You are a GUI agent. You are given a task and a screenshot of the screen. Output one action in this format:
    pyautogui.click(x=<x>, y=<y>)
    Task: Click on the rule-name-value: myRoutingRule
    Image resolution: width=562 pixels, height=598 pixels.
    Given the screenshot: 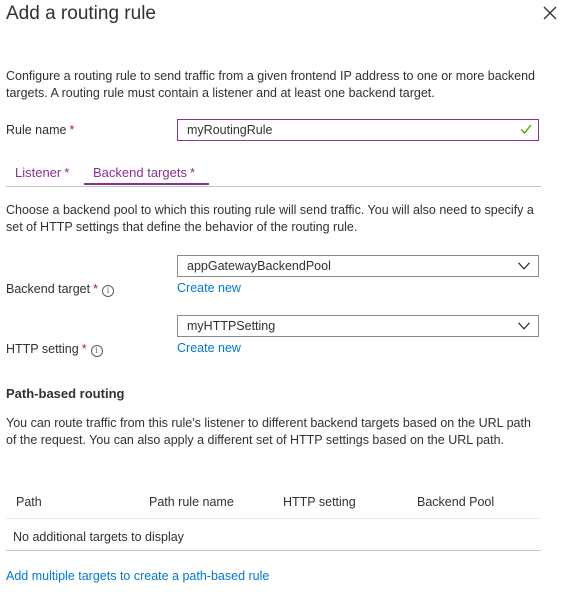 What is the action you would take?
    pyautogui.click(x=230, y=130)
    